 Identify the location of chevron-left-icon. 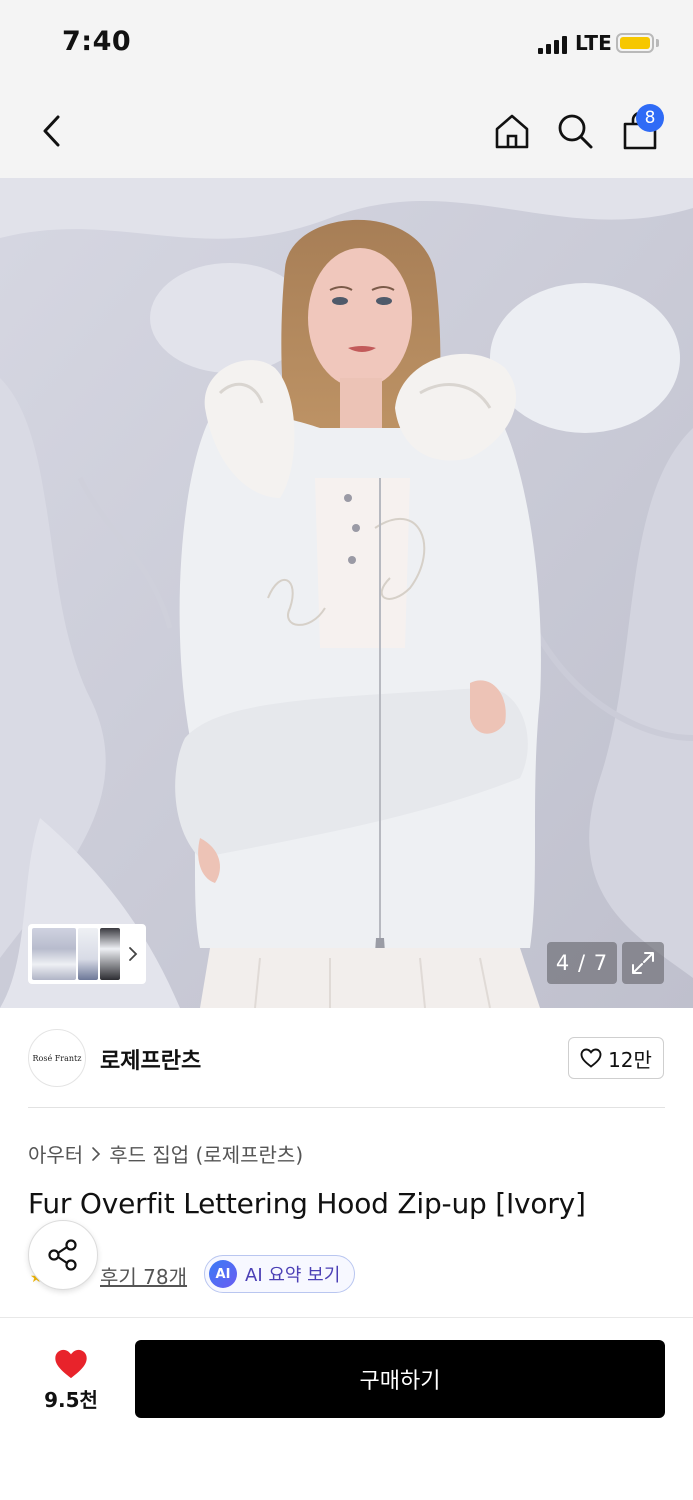
(51, 131).